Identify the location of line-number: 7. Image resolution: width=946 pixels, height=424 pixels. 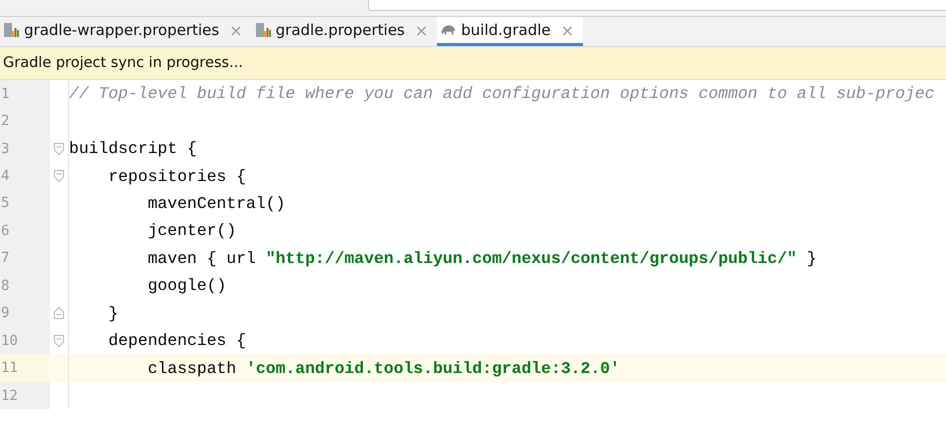
(5, 258).